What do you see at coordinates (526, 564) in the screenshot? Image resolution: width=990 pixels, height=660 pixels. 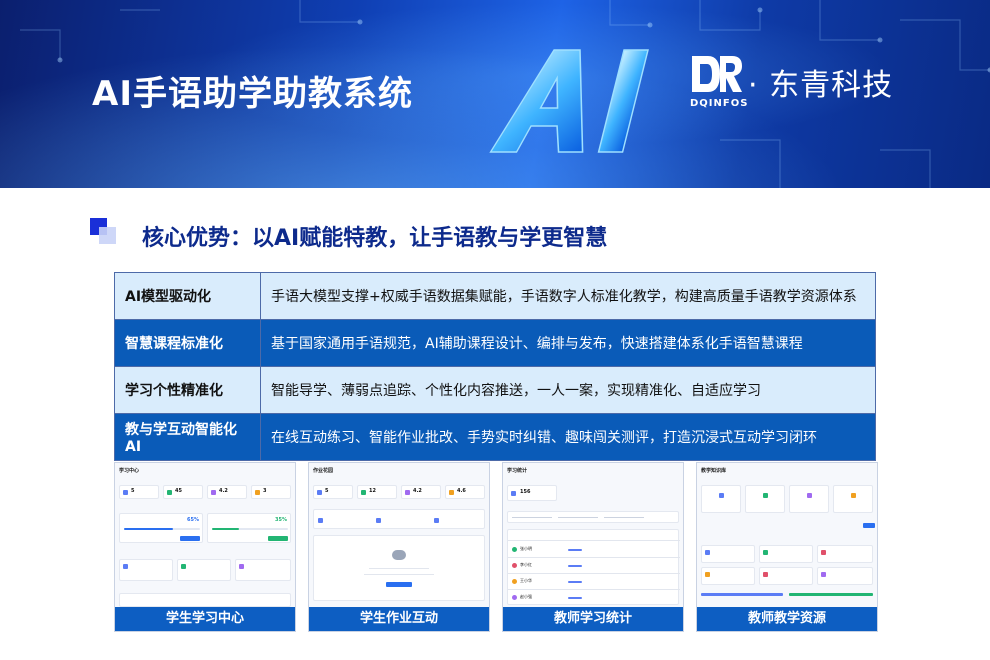 I see `student-name: 李小红` at bounding box center [526, 564].